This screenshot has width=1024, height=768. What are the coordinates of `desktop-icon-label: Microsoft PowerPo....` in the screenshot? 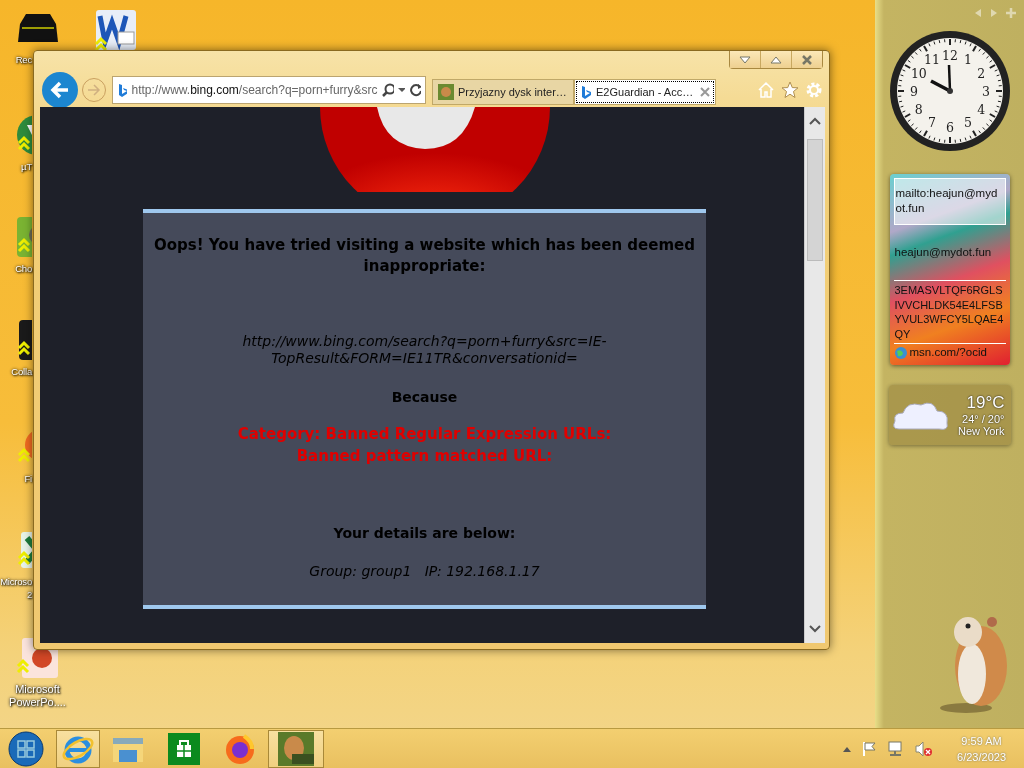 It's located at (37, 696).